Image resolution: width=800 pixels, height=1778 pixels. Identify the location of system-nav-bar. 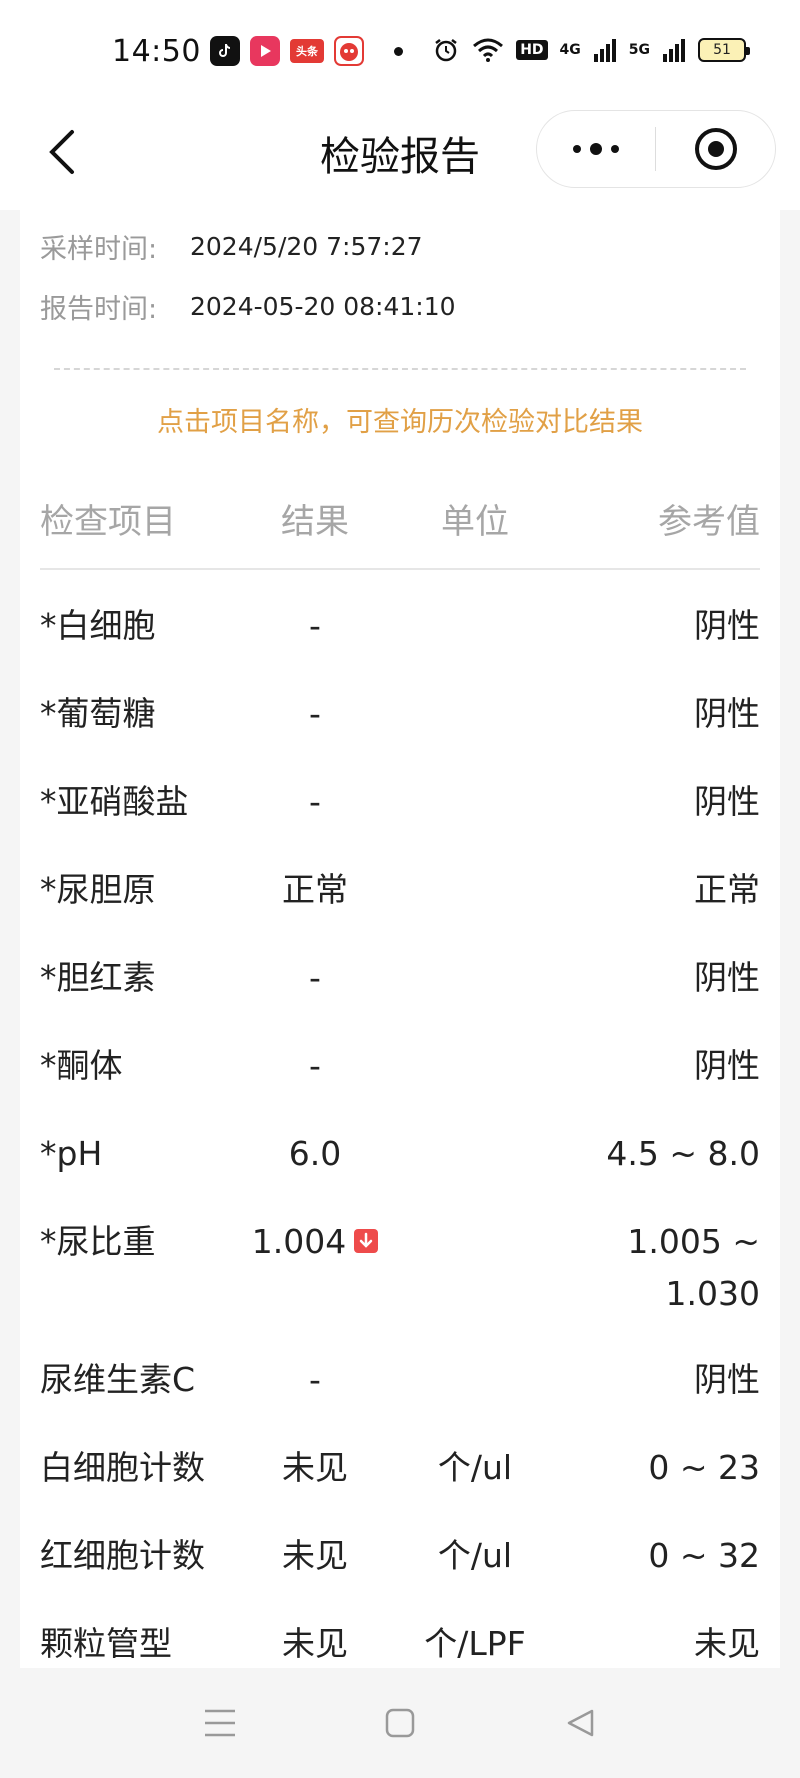
(400, 1723).